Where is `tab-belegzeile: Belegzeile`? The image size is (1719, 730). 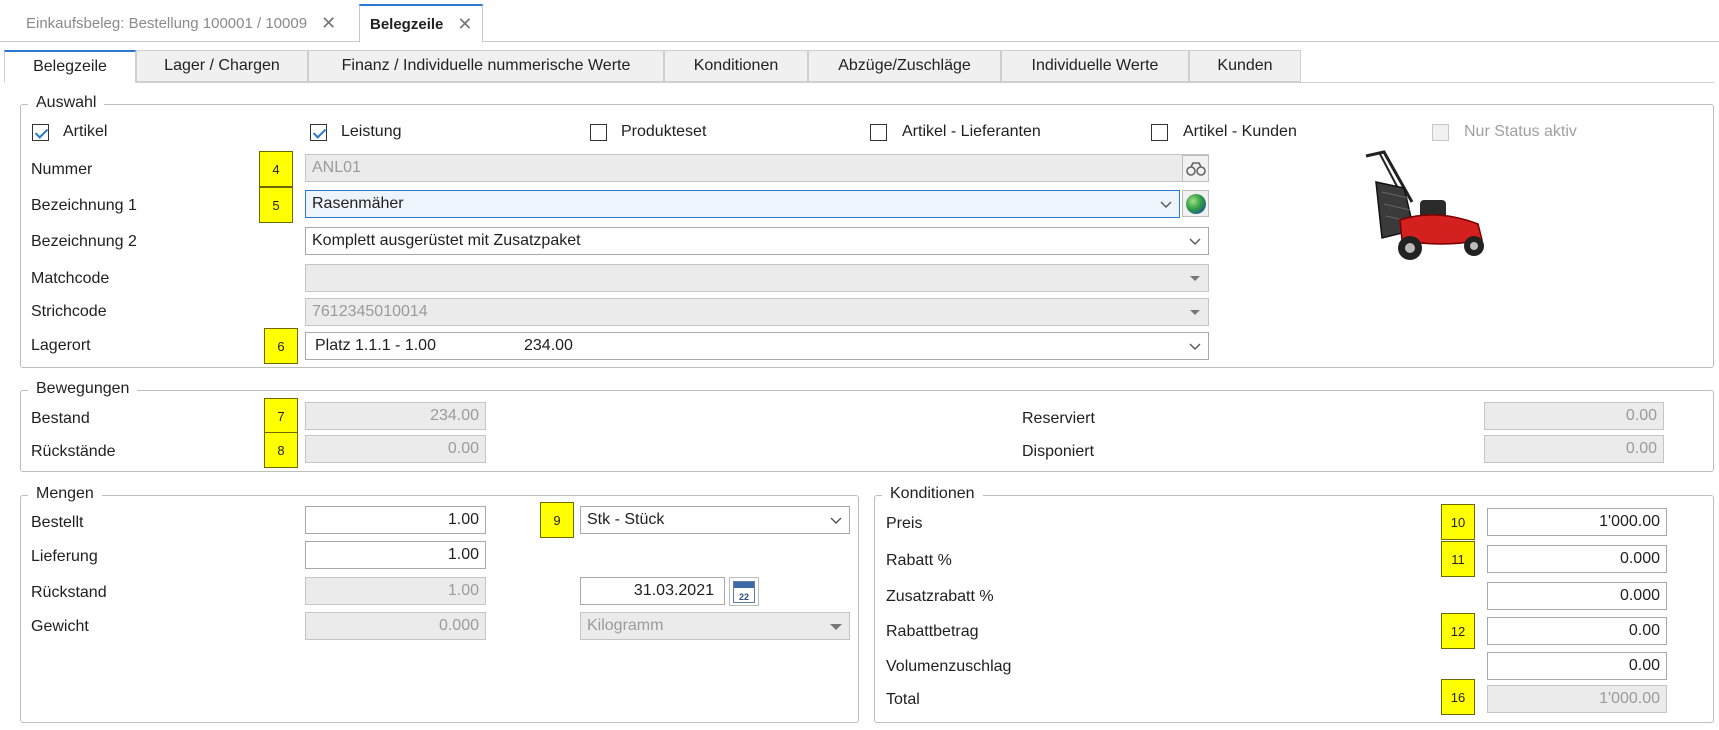 tab-belegzeile: Belegzeile is located at coordinates (70, 66).